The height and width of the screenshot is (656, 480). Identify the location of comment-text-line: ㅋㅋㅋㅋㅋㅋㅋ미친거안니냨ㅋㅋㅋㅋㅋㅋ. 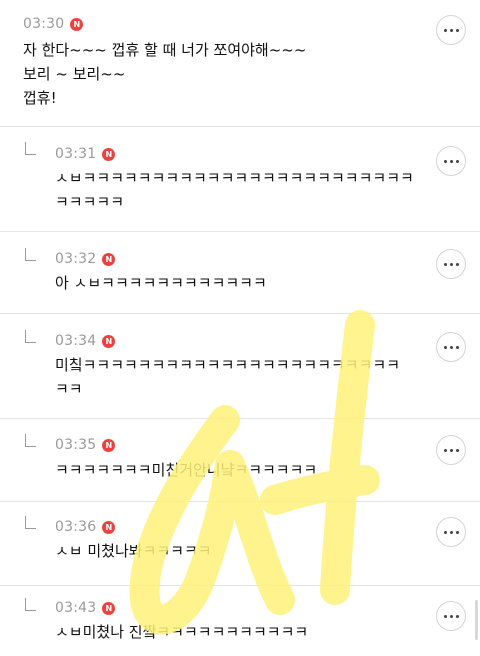
(186, 470).